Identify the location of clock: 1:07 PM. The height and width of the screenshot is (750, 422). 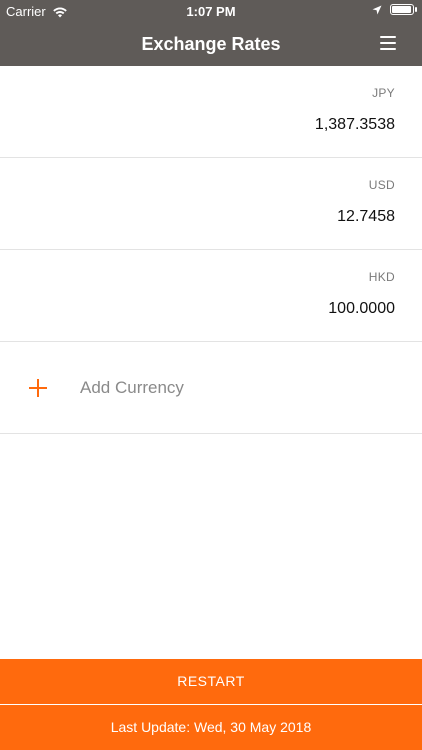
(211, 11).